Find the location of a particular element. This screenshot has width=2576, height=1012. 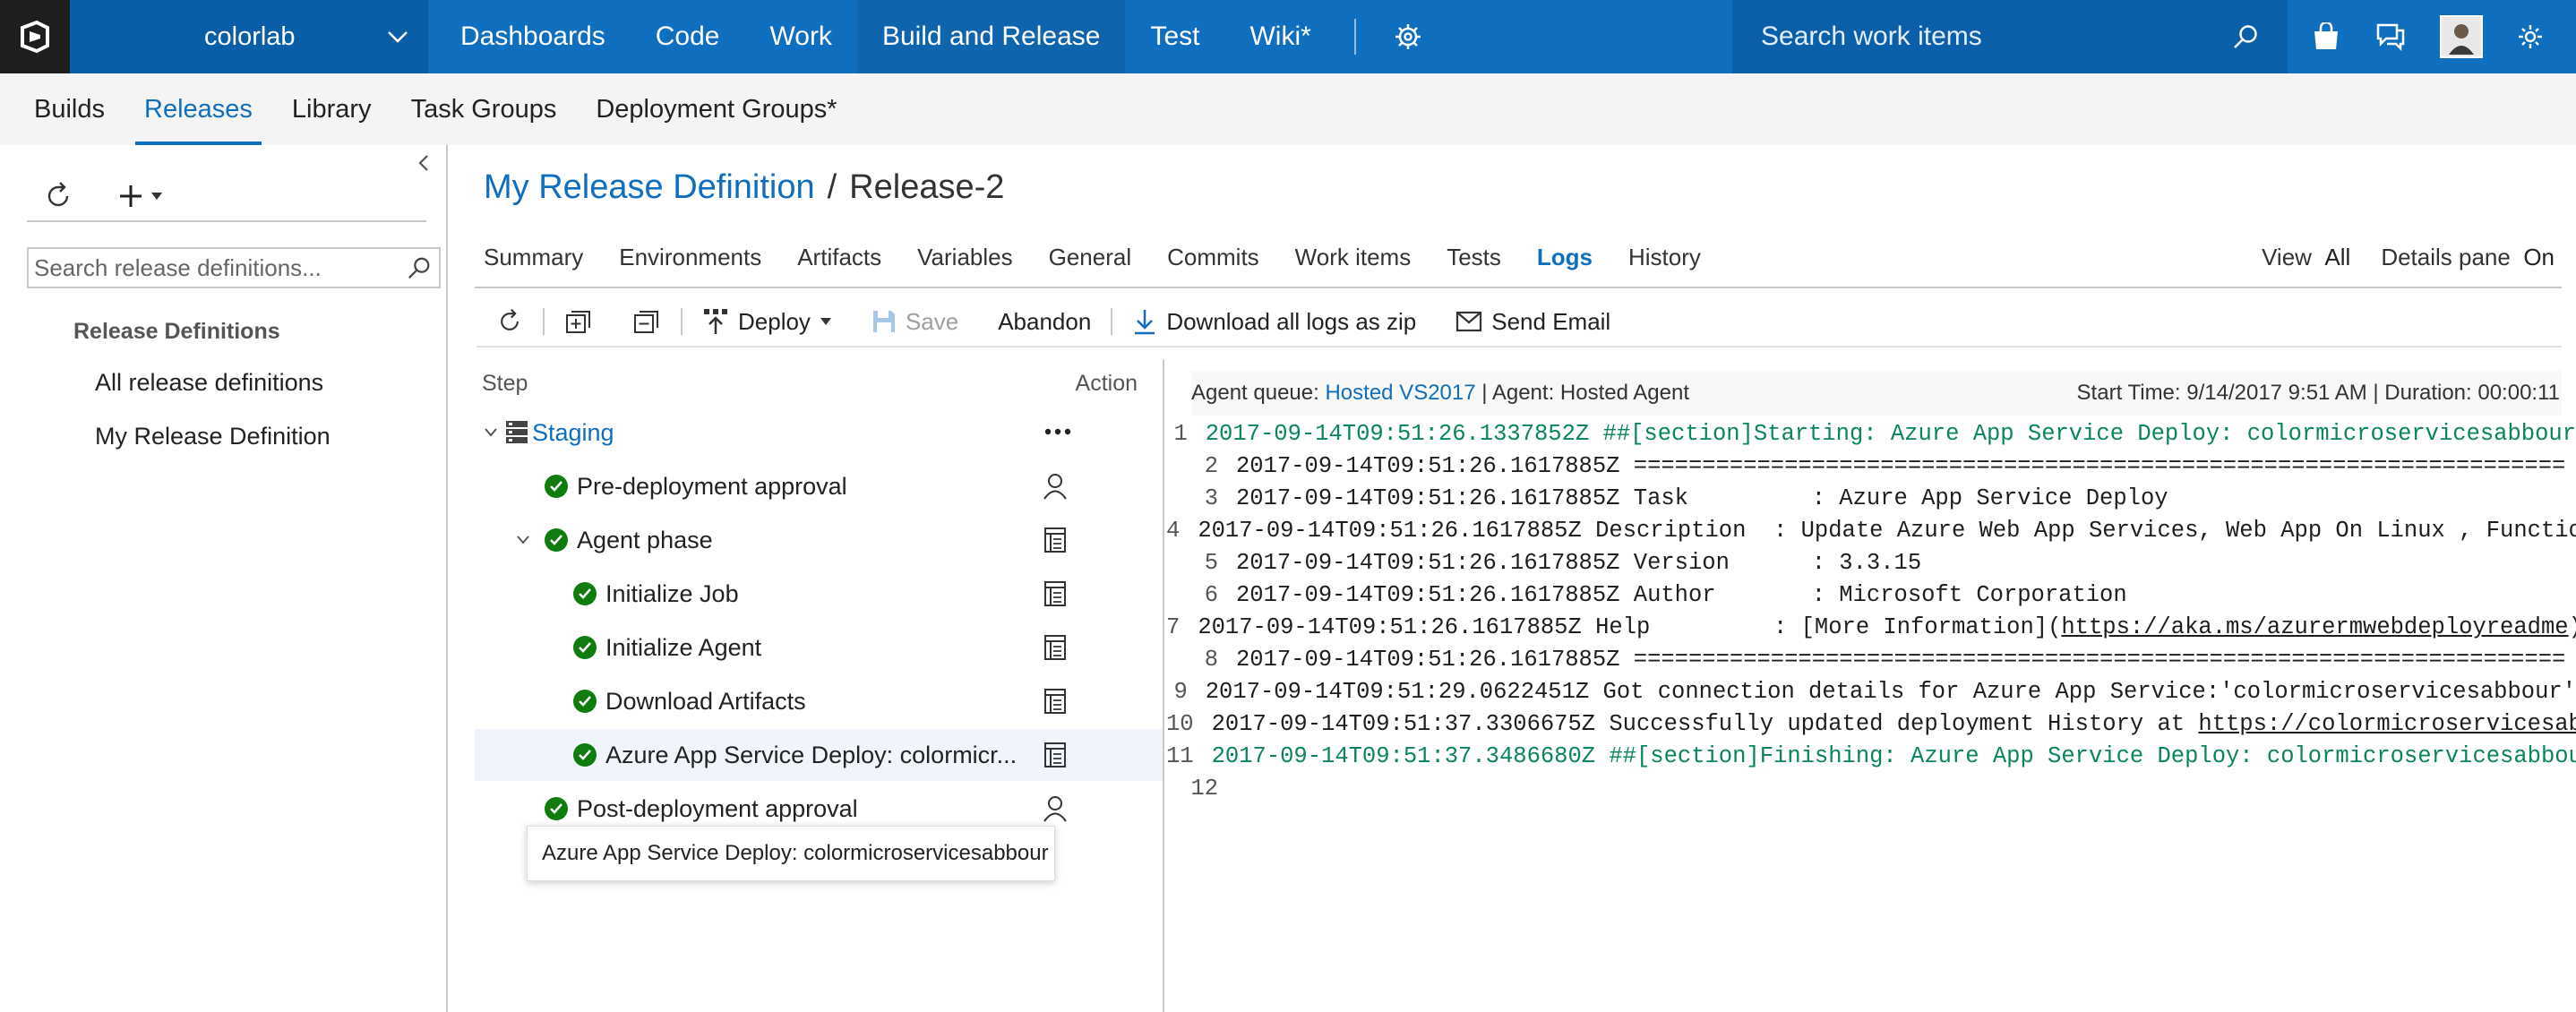

send-email-button: Send Email is located at coordinates (1533, 322).